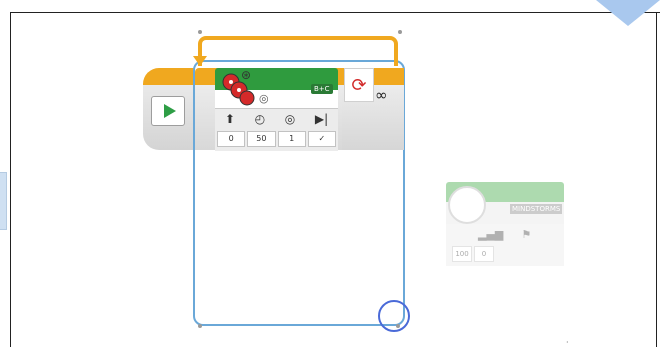  Describe the element at coordinates (400, 32) in the screenshot. I see `loop-handle-top-right` at that location.